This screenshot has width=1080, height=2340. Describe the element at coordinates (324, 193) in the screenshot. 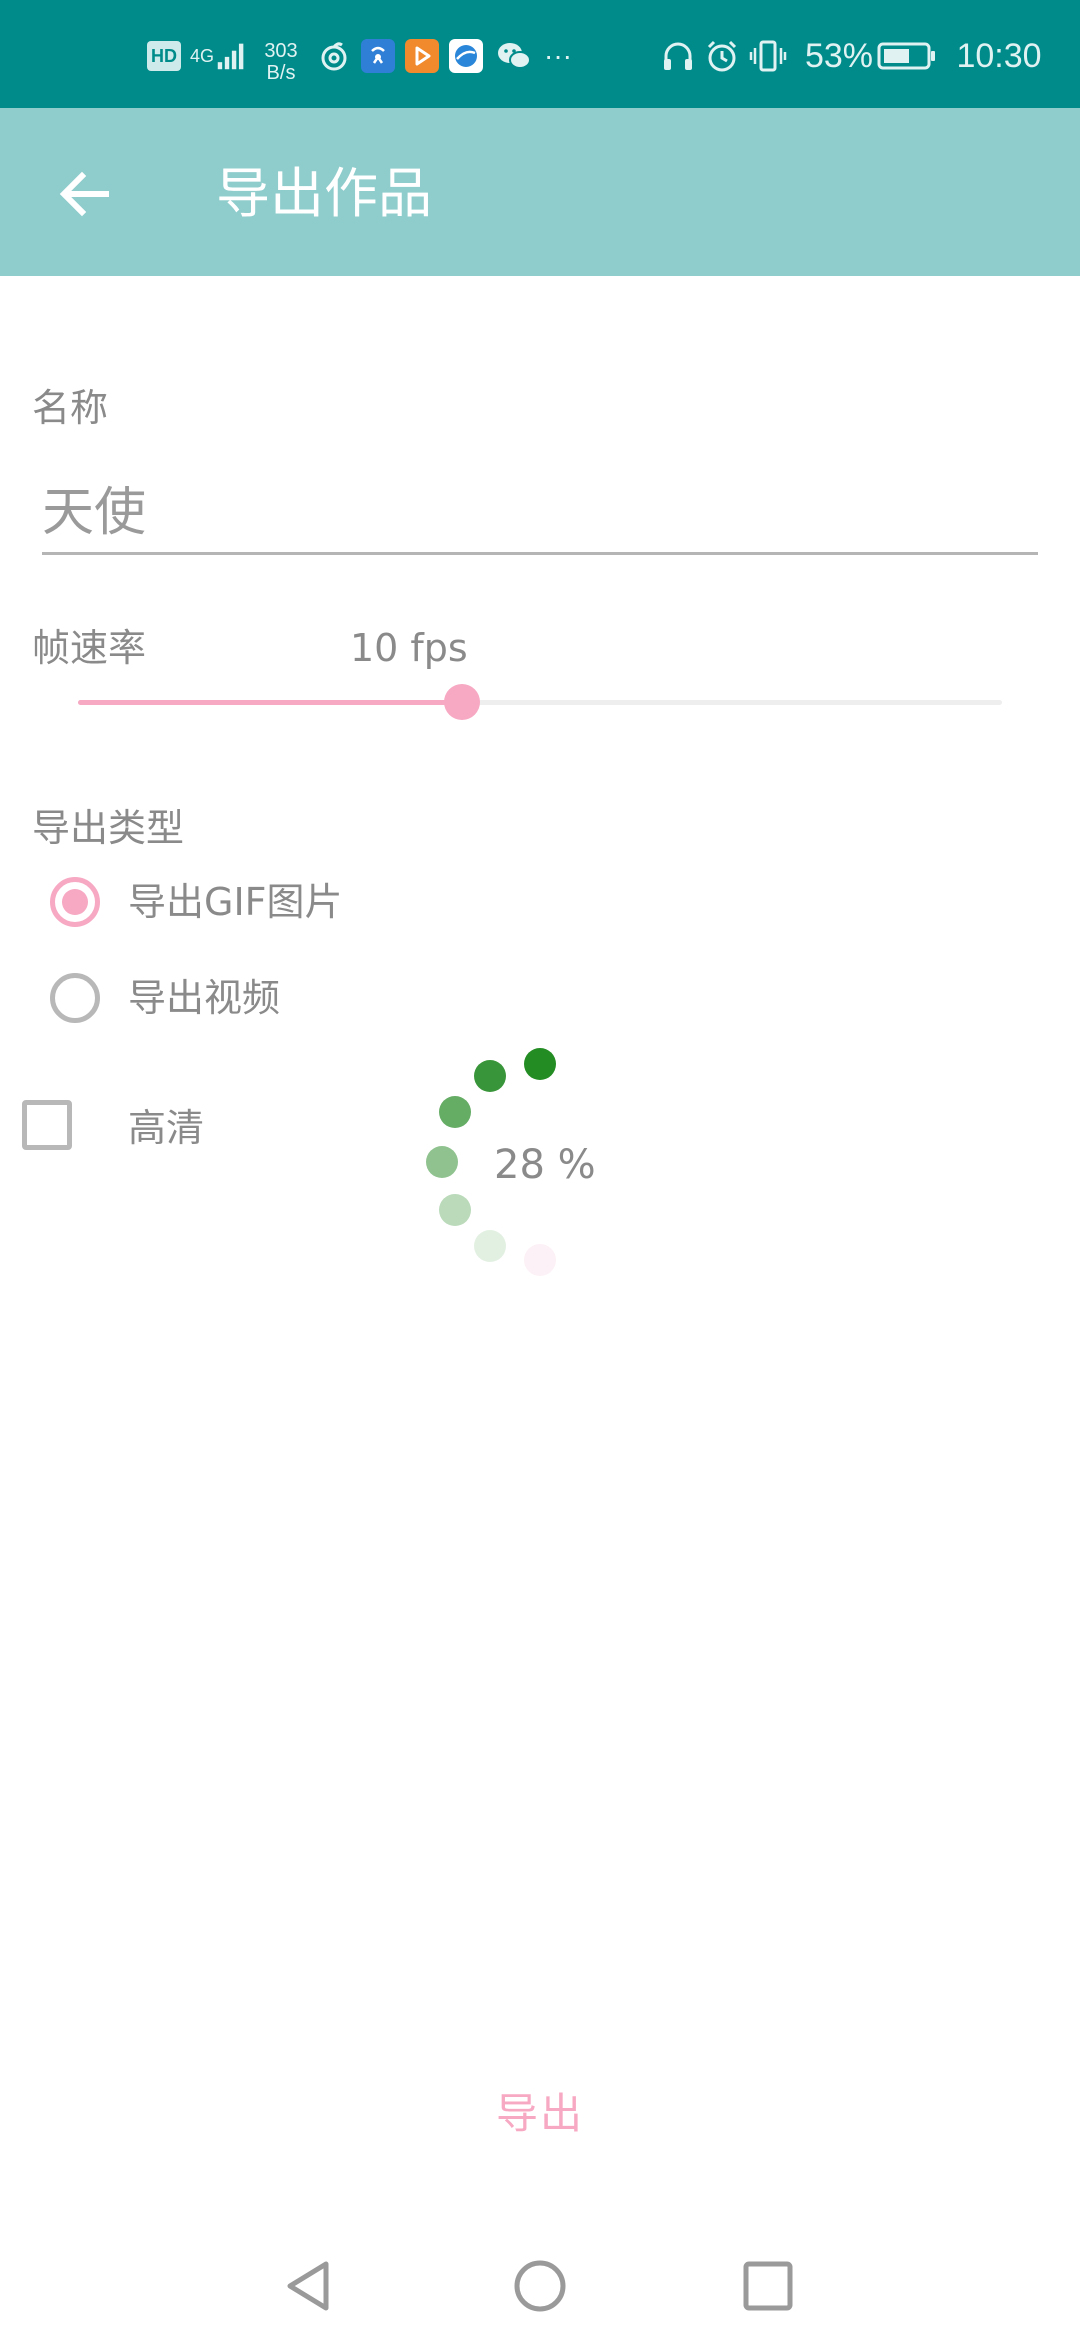

I see `page-title: 导出作品` at that location.